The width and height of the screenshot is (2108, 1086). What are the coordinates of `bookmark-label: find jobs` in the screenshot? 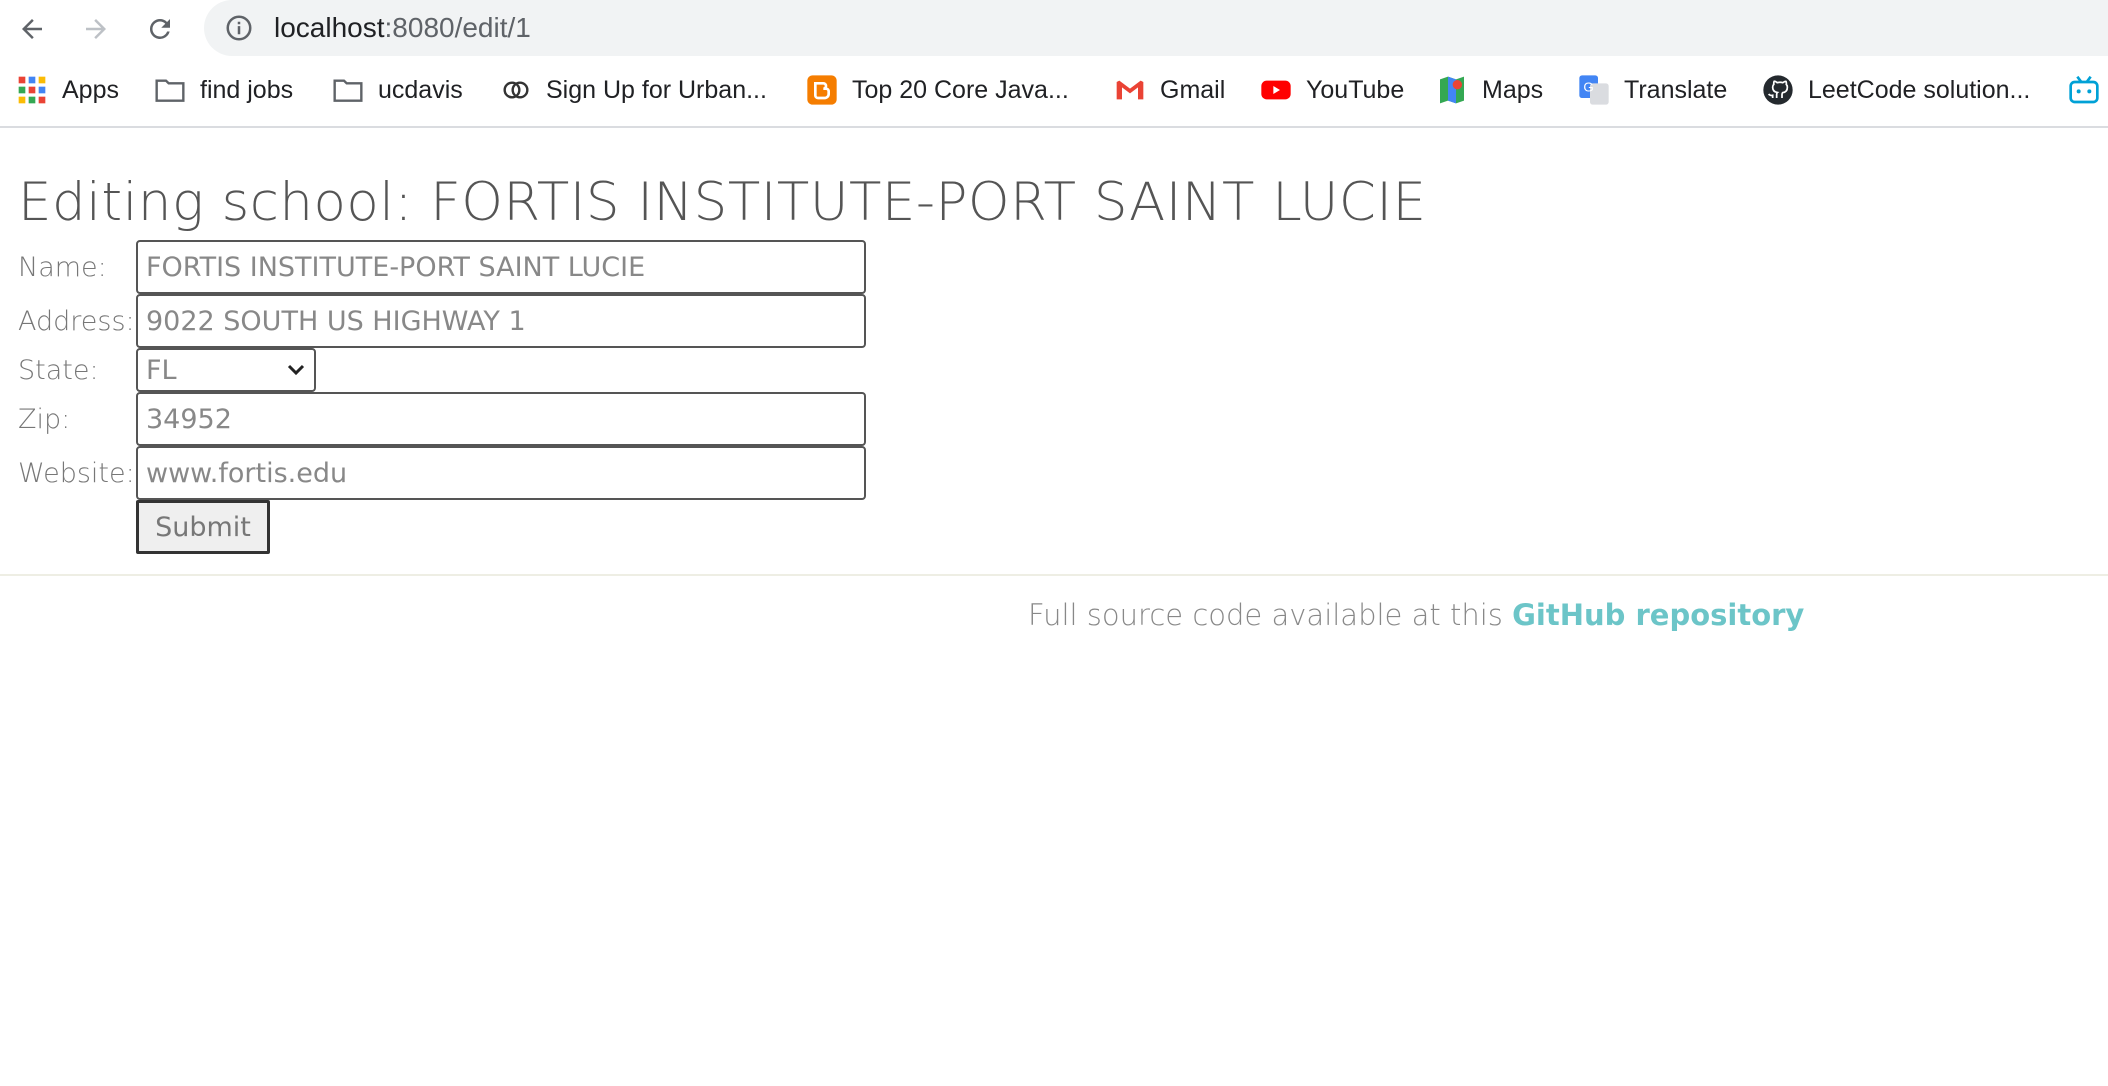 It's located at (247, 89).